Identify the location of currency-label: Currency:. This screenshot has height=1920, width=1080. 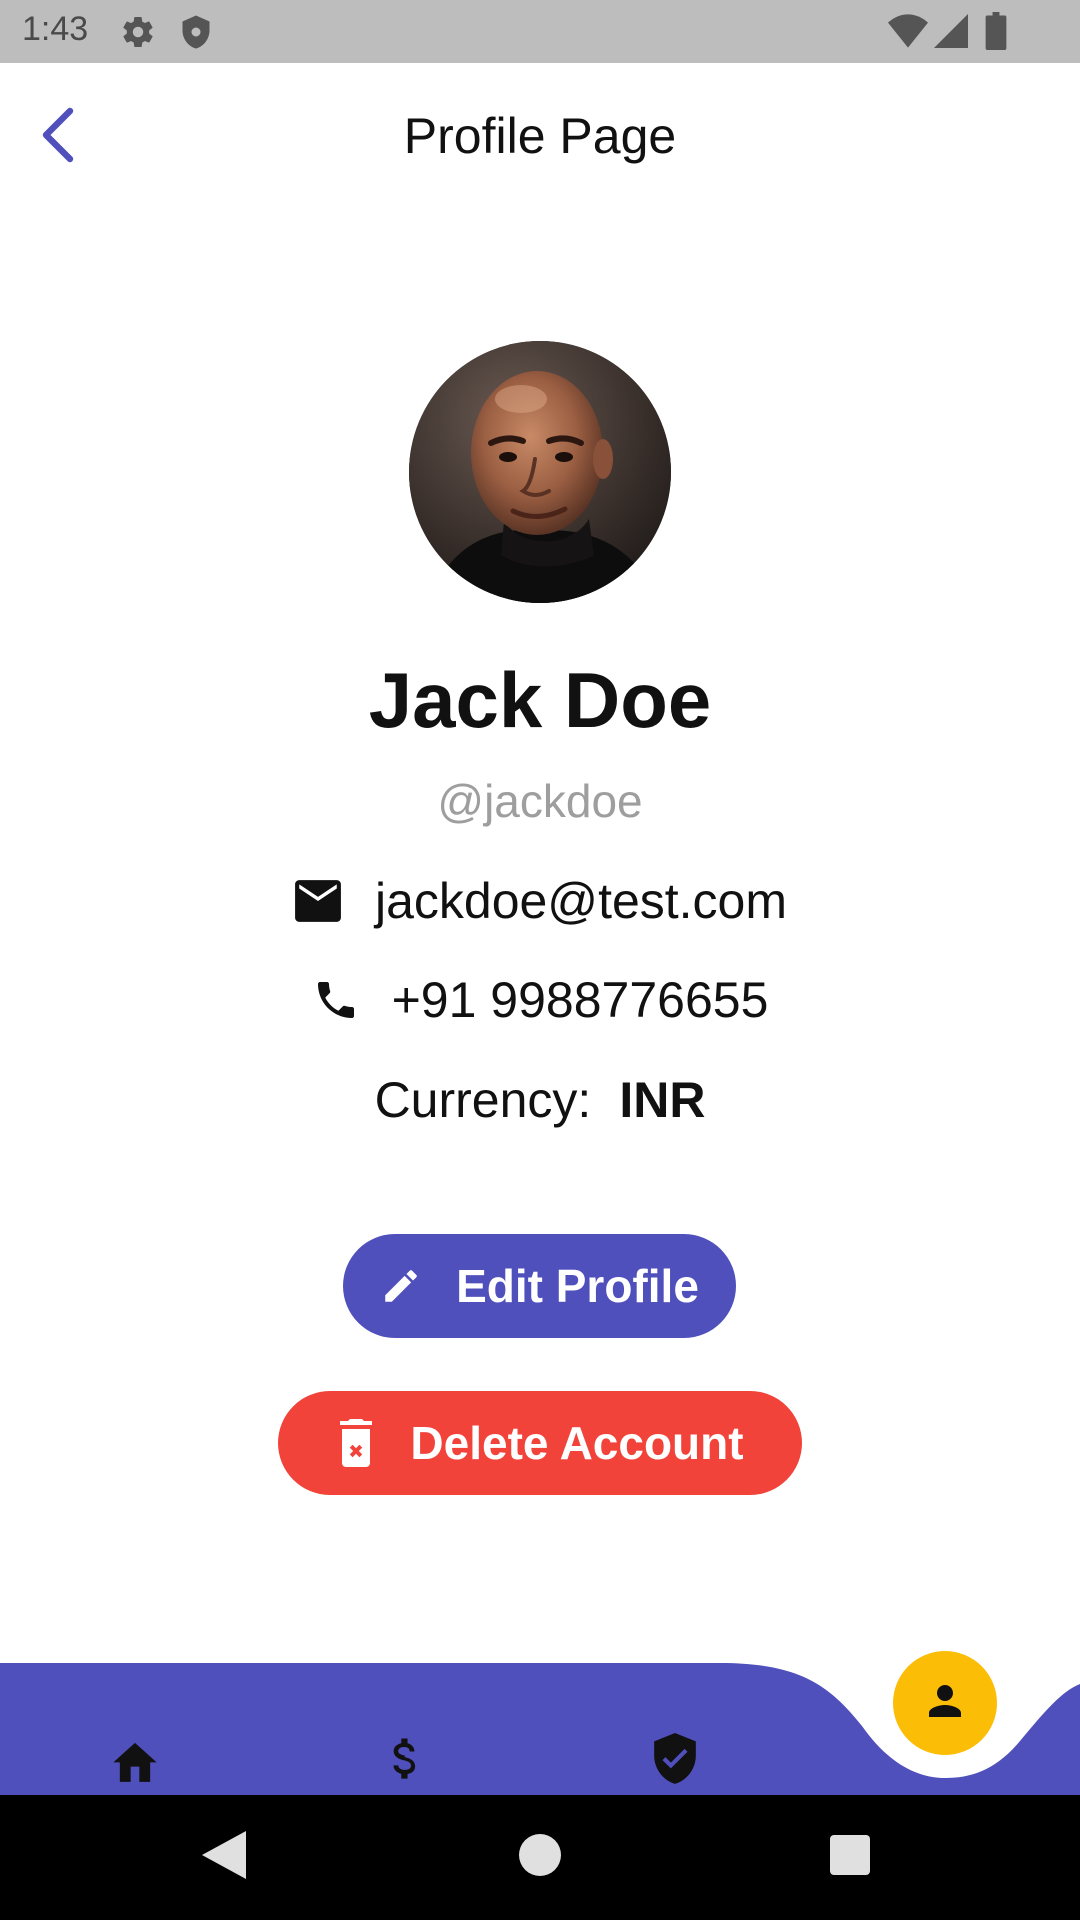
(483, 1100).